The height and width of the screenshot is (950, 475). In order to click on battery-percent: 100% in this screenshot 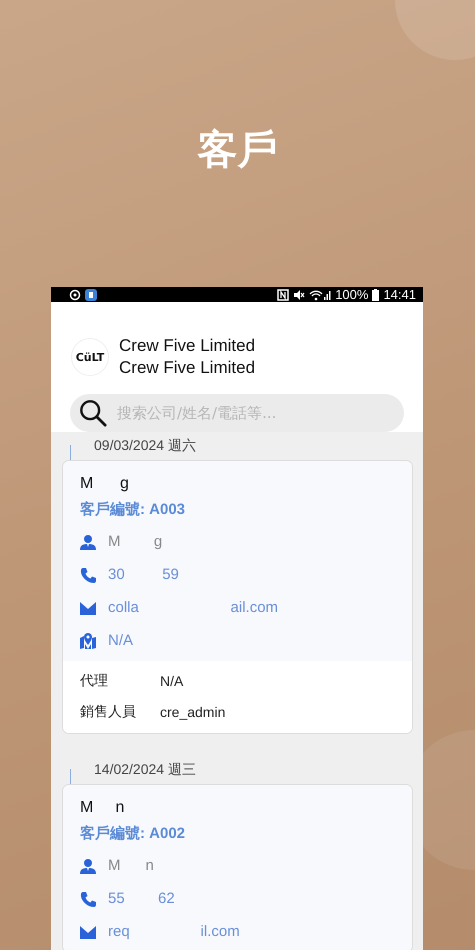, I will do `click(351, 294)`.